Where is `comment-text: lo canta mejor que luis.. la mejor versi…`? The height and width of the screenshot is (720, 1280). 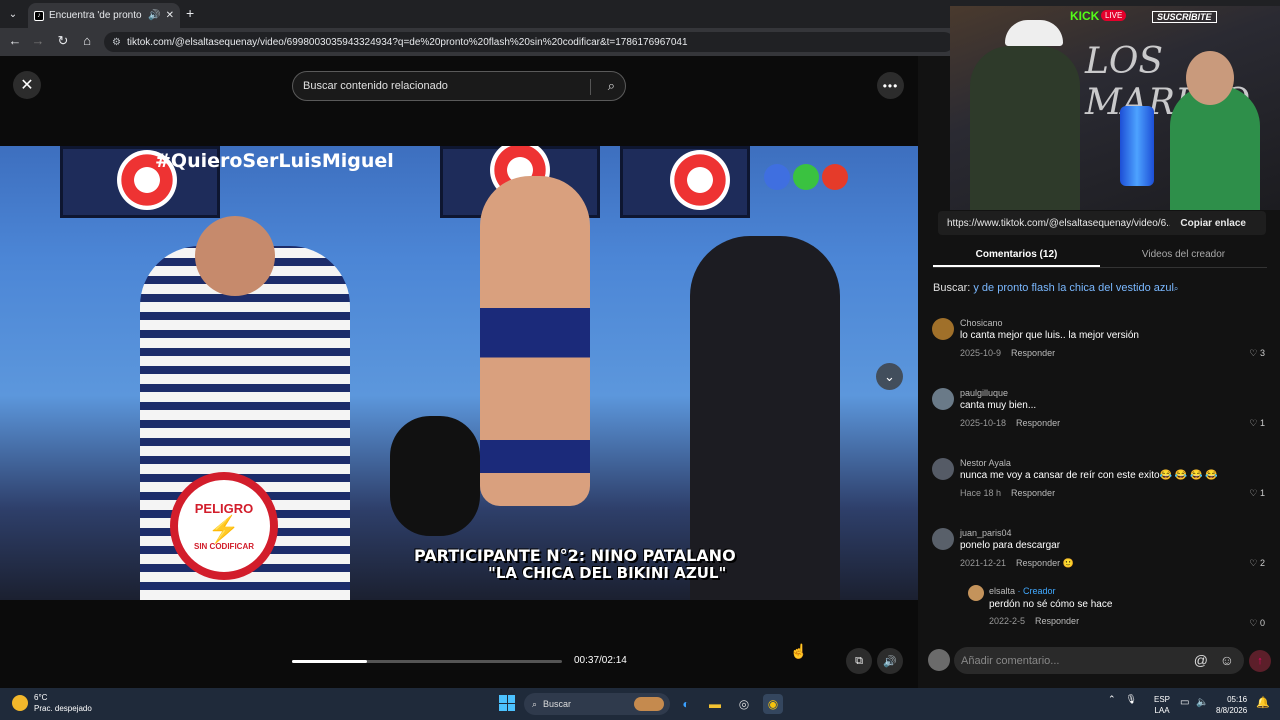 comment-text: lo canta mejor que luis.. la mejor versi… is located at coordinates (1049, 335).